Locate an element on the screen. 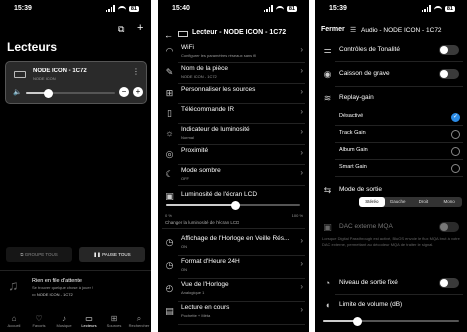 Image resolution: width=467 pixels, height=332 pixels. back-arrow-icon: ← is located at coordinates (168, 35).